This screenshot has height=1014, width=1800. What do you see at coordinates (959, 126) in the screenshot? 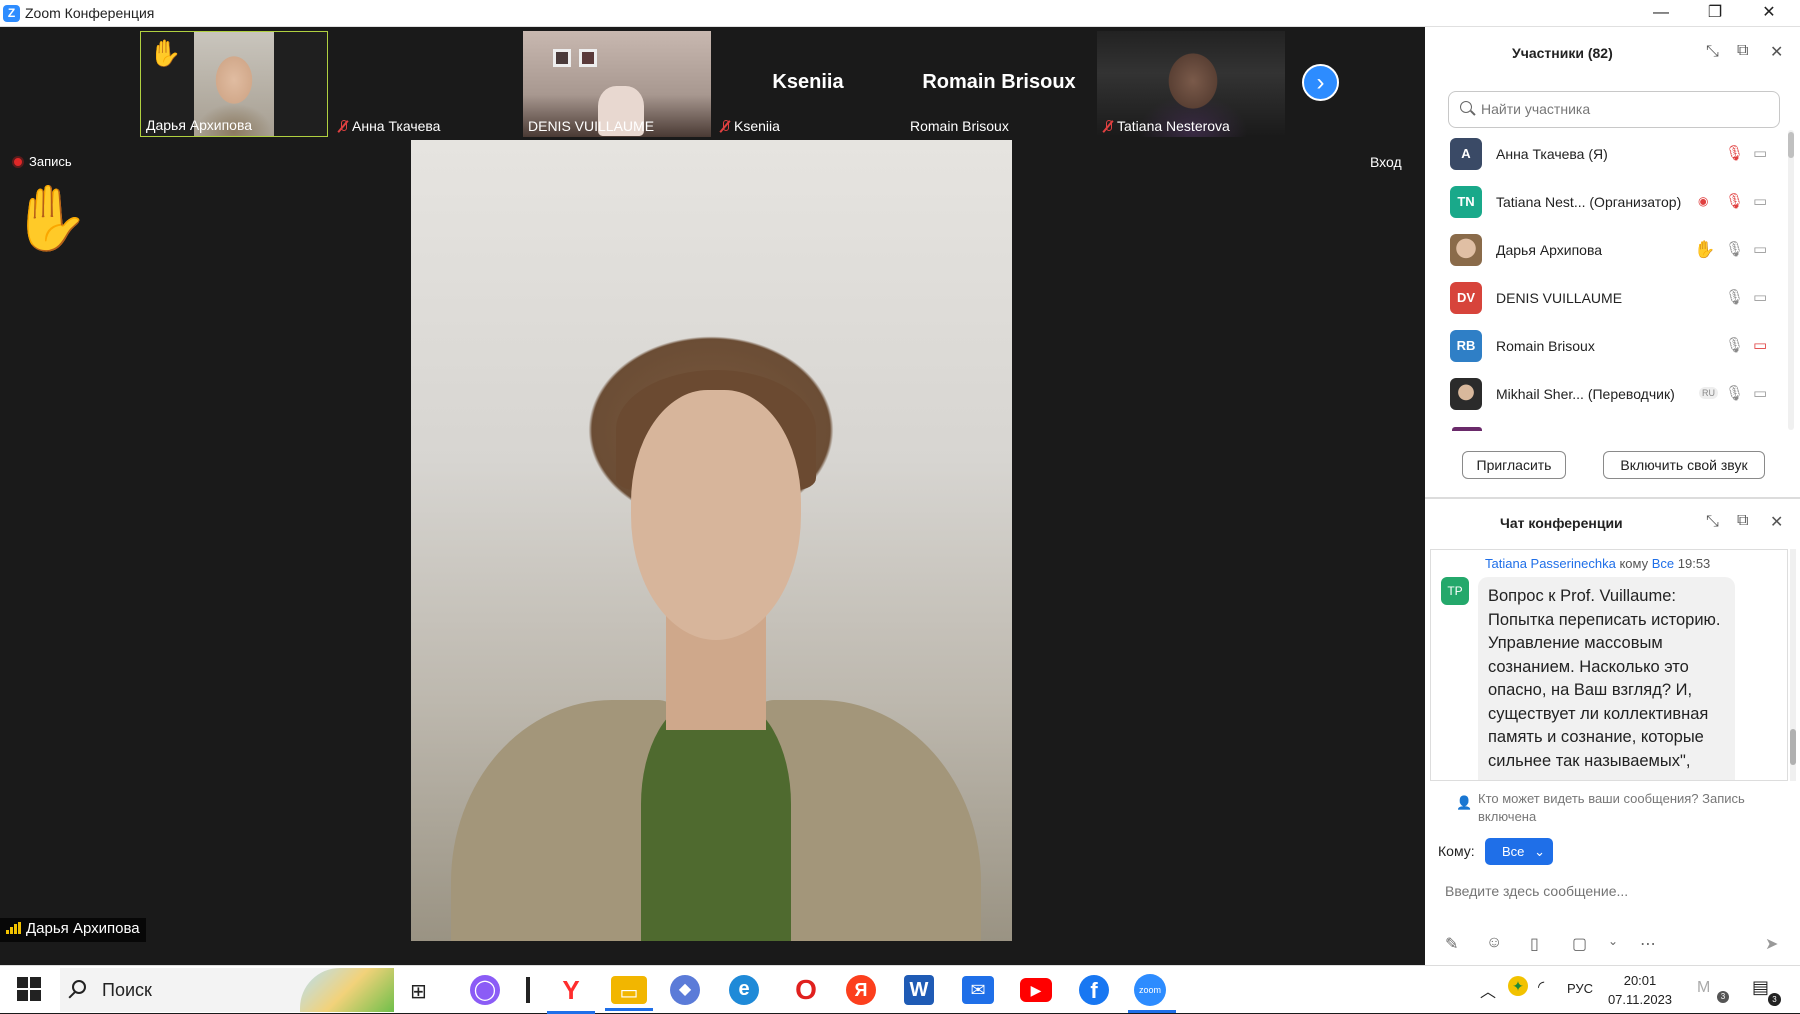
I see `thumbnail-name: Romain Brisoux` at bounding box center [959, 126].